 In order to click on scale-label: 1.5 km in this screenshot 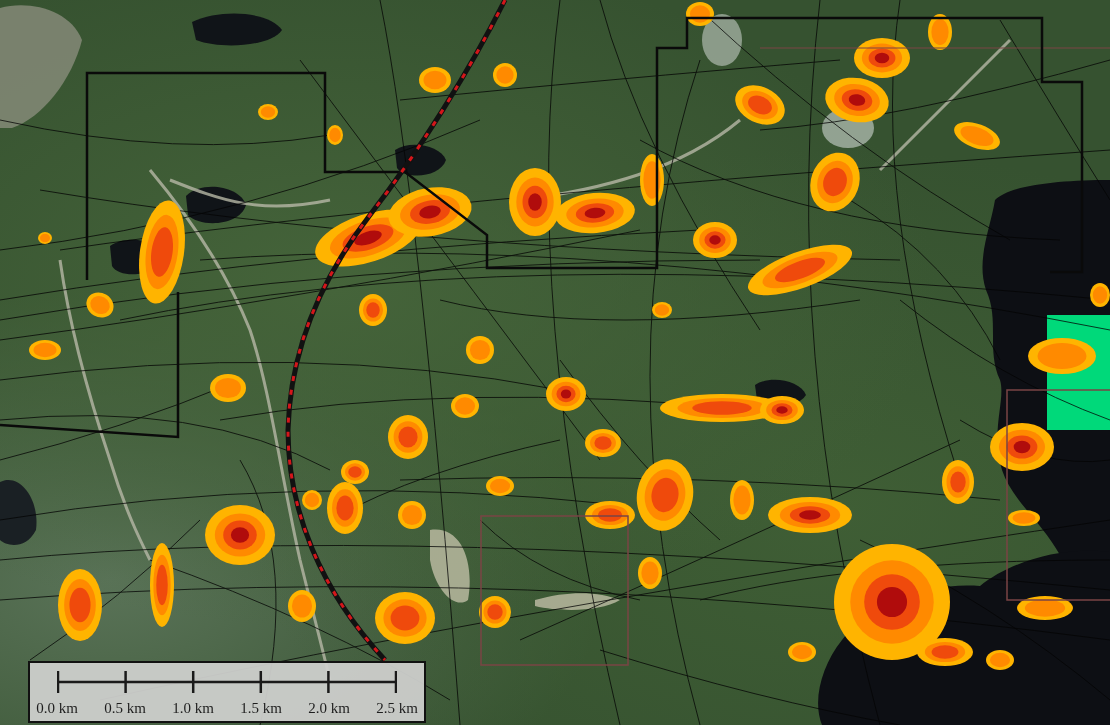, I will do `click(261, 708)`.